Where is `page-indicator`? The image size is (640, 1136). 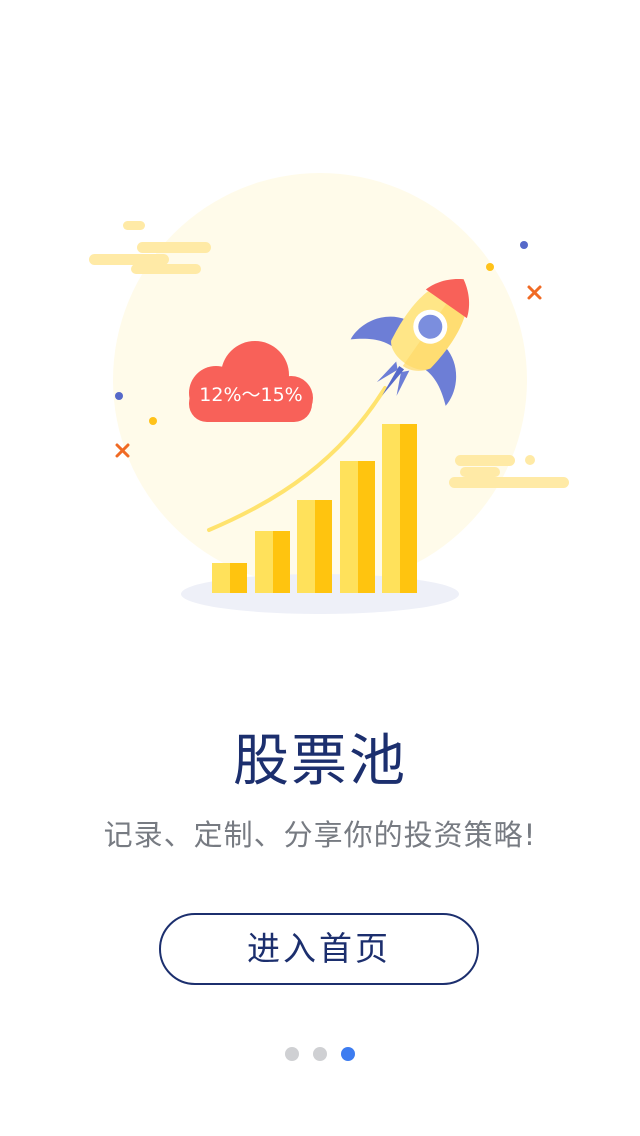
page-indicator is located at coordinates (320, 1055).